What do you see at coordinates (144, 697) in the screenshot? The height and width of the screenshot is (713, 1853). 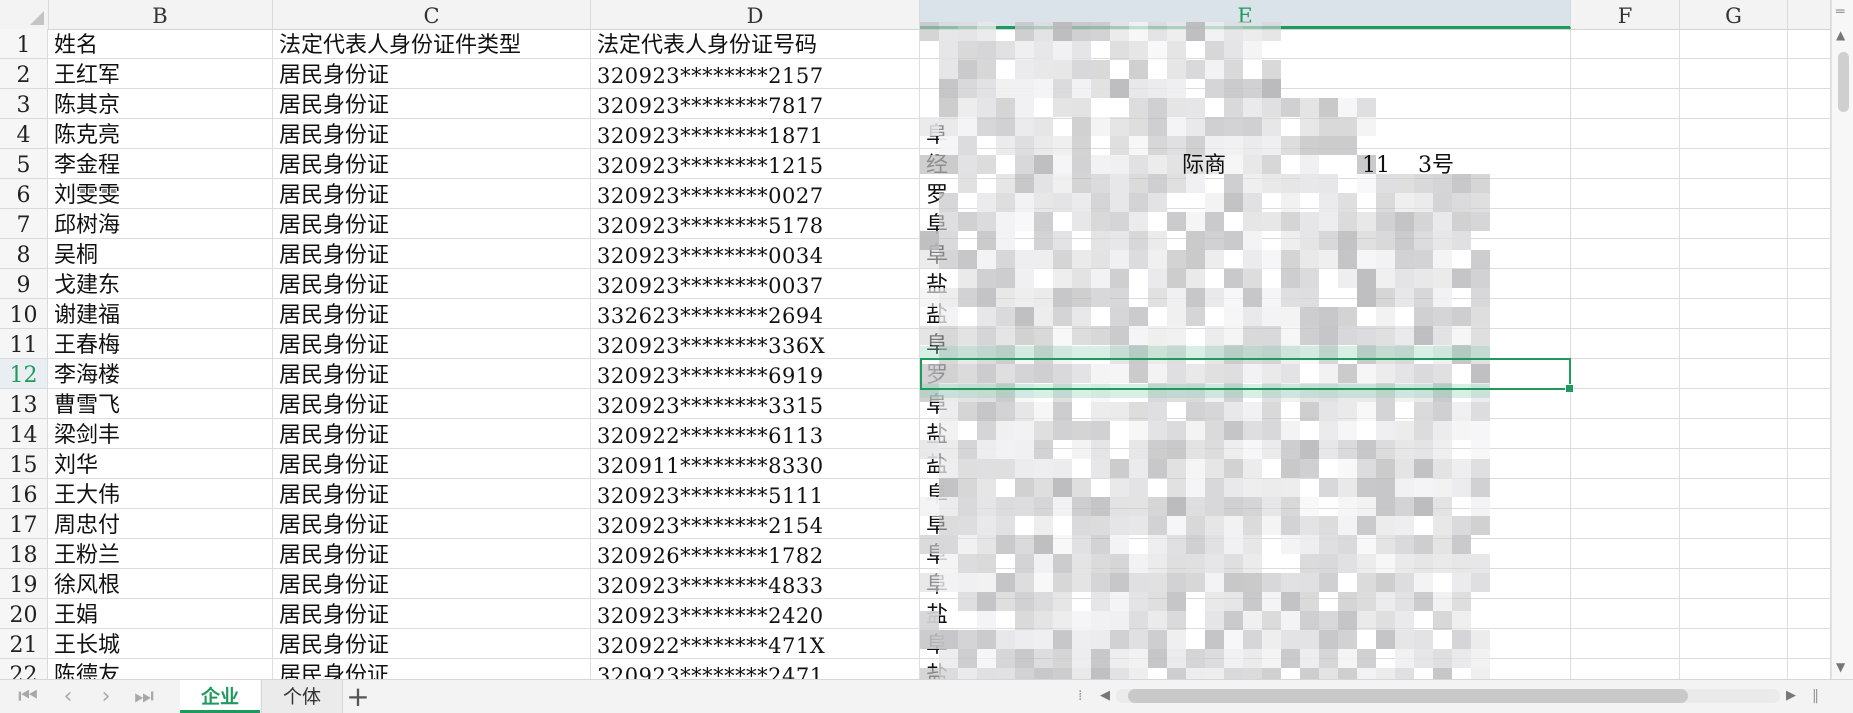 I see `last-sheet-icon: ⏭` at bounding box center [144, 697].